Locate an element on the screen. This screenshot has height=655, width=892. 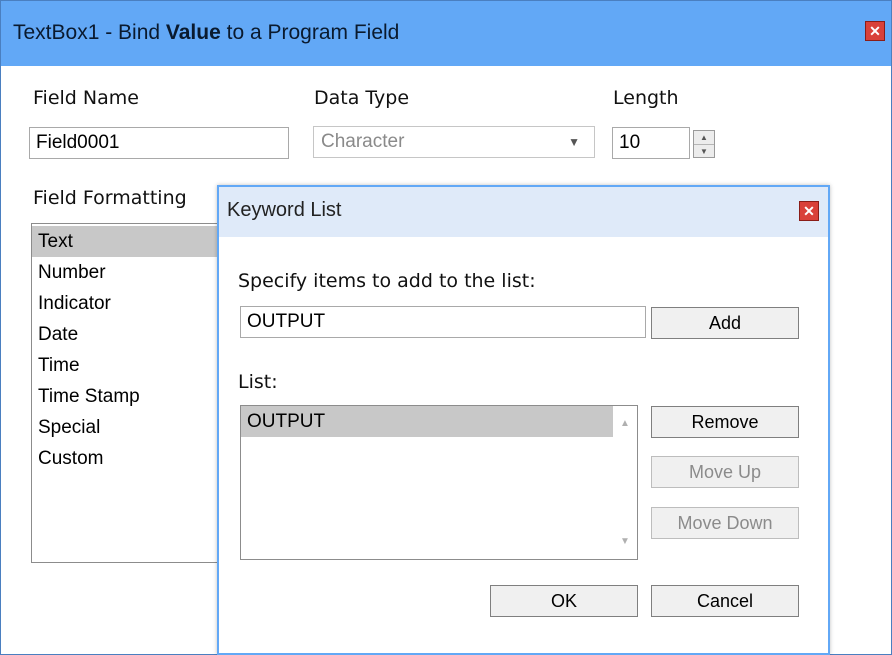
list-item: Date is located at coordinates (131, 334).